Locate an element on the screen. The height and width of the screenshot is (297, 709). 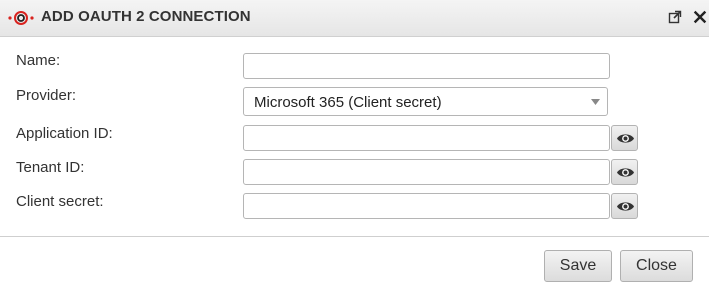
application-id-label: Application ID: is located at coordinates (64, 133).